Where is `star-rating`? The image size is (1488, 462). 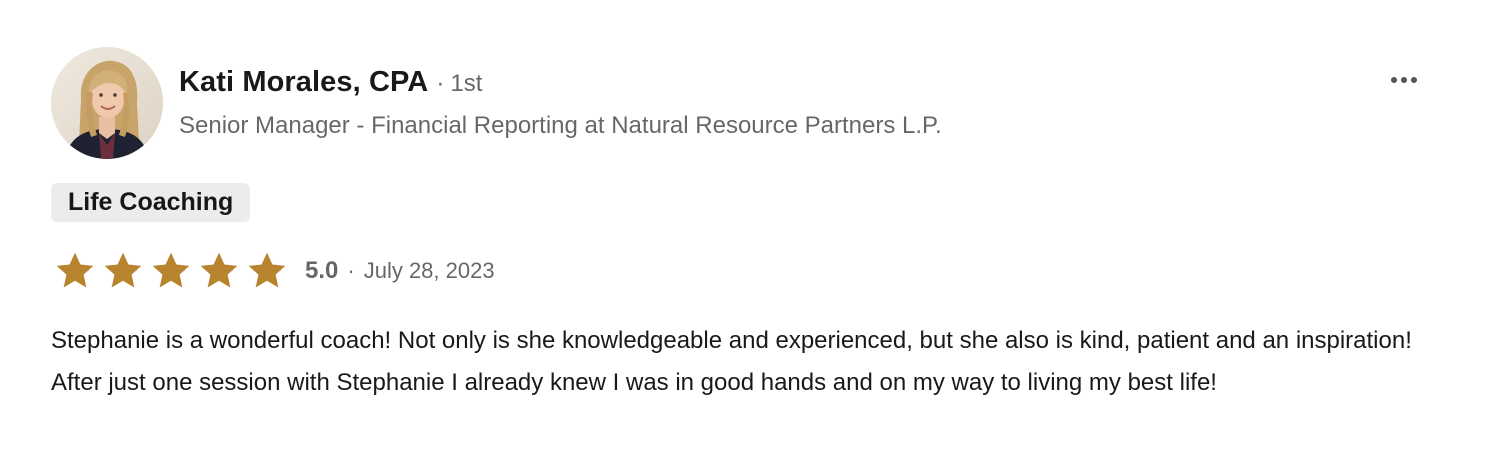
star-rating is located at coordinates (171, 271).